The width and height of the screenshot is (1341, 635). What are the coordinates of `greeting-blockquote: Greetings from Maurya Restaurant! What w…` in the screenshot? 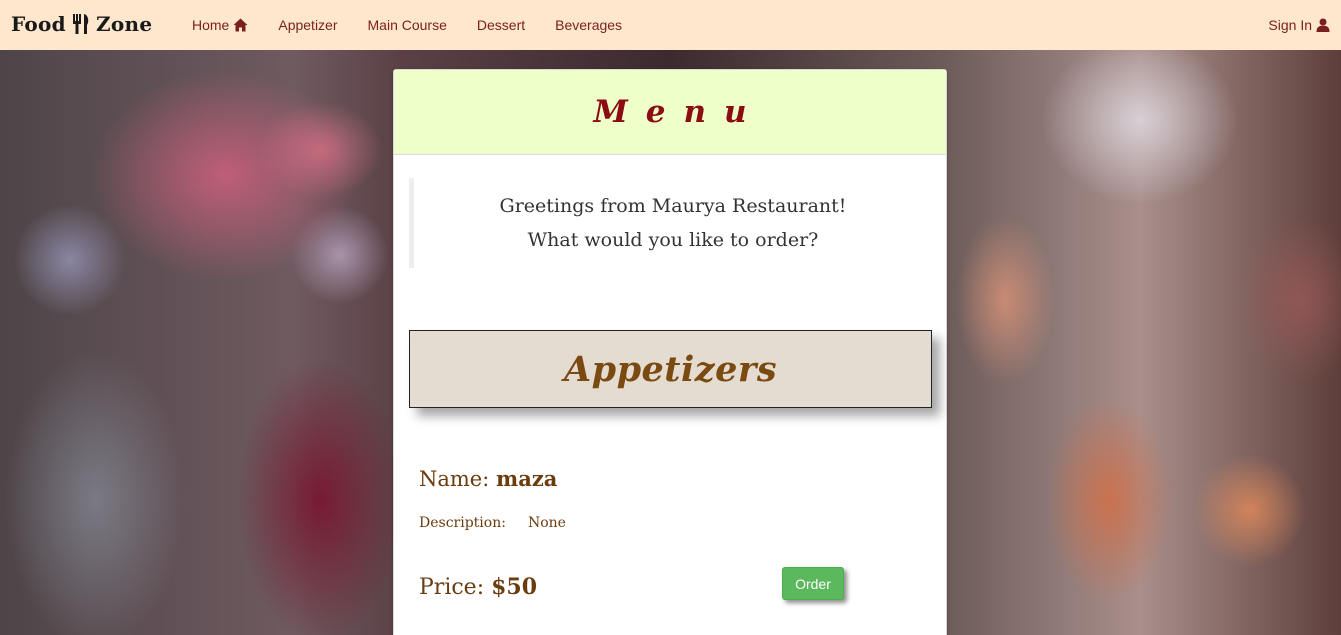 It's located at (670, 223).